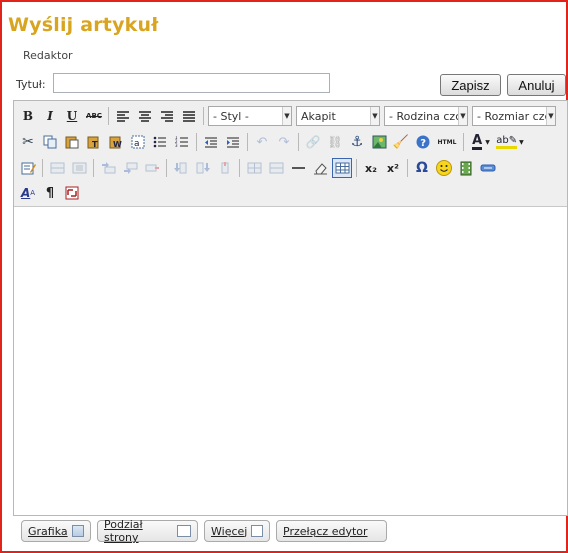 Image resolution: width=568 pixels, height=553 pixels. What do you see at coordinates (147, 531) in the screenshot?
I see `page-break-button: Podział strony` at bounding box center [147, 531].